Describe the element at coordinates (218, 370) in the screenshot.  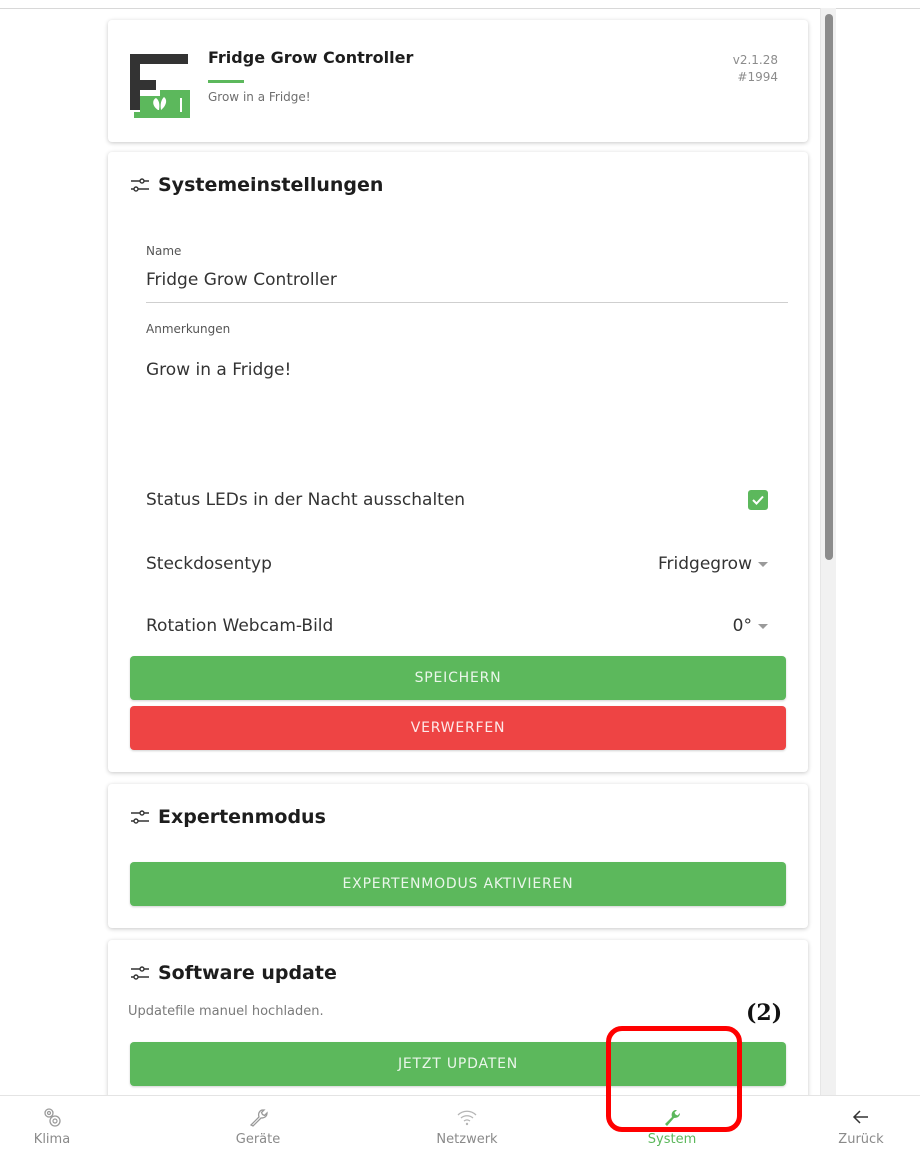
I see `notes-textarea: Grow in a Fridge!` at that location.